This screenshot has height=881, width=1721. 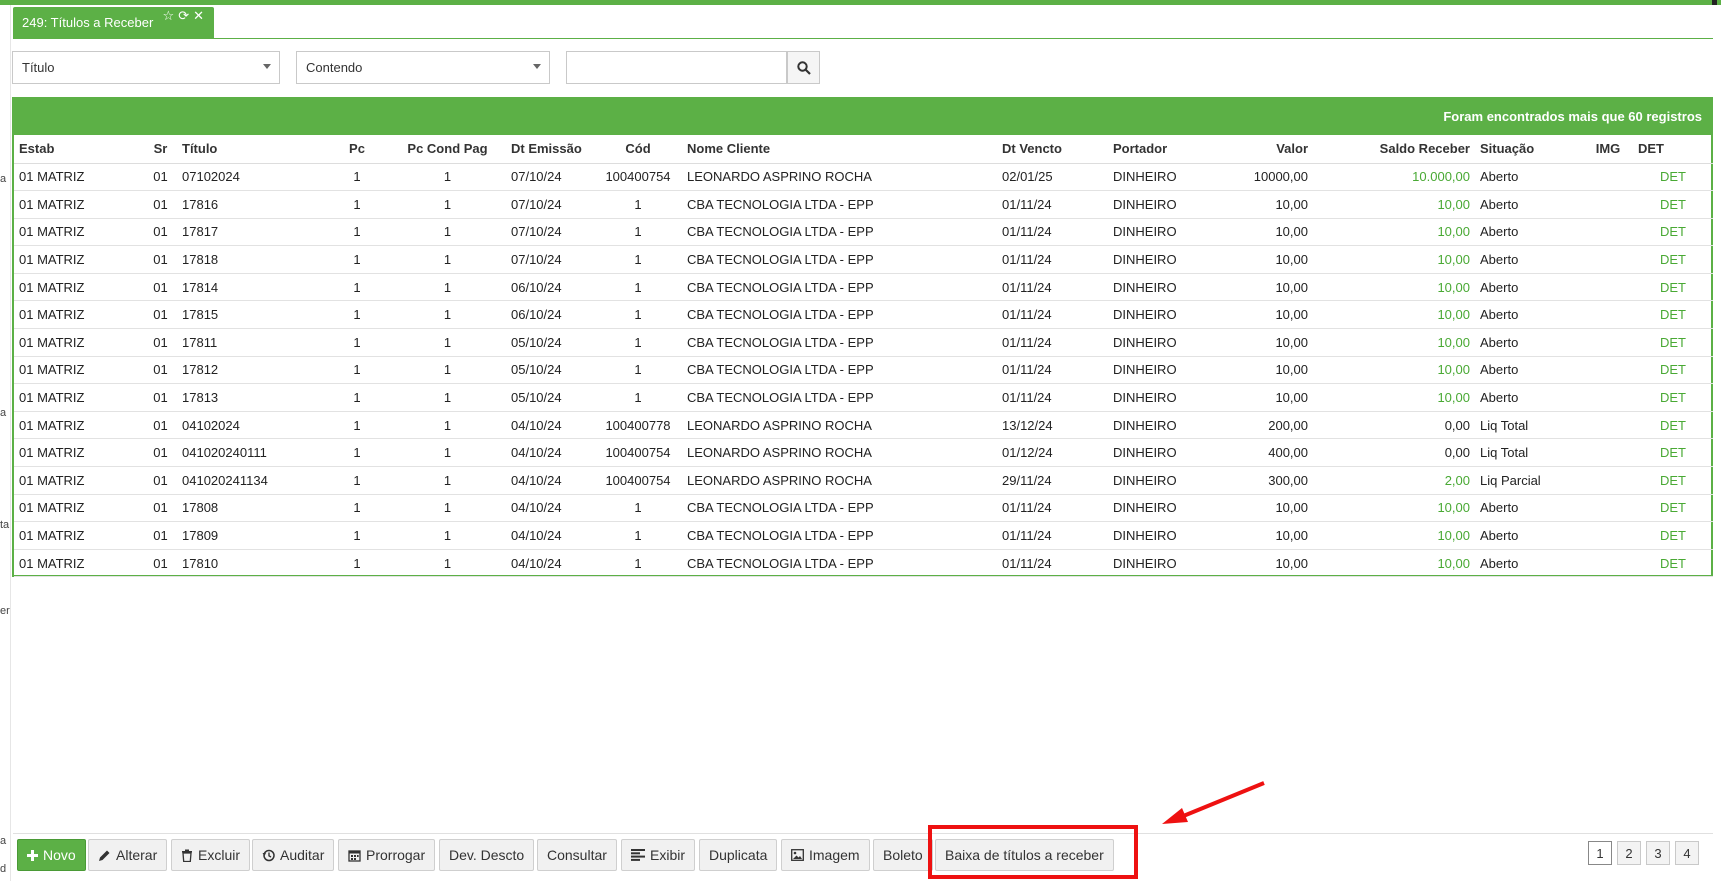 What do you see at coordinates (803, 67) in the screenshot?
I see `search-button` at bounding box center [803, 67].